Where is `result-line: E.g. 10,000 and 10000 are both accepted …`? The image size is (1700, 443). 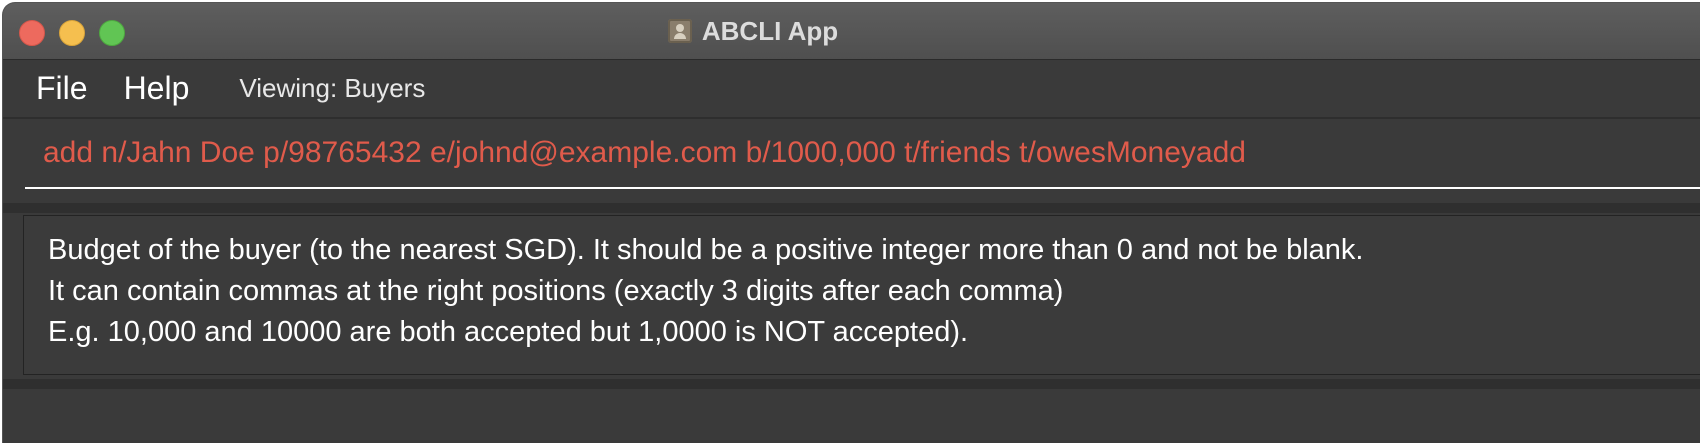 result-line: E.g. 10,000 and 10000 are both accepted … is located at coordinates (508, 332).